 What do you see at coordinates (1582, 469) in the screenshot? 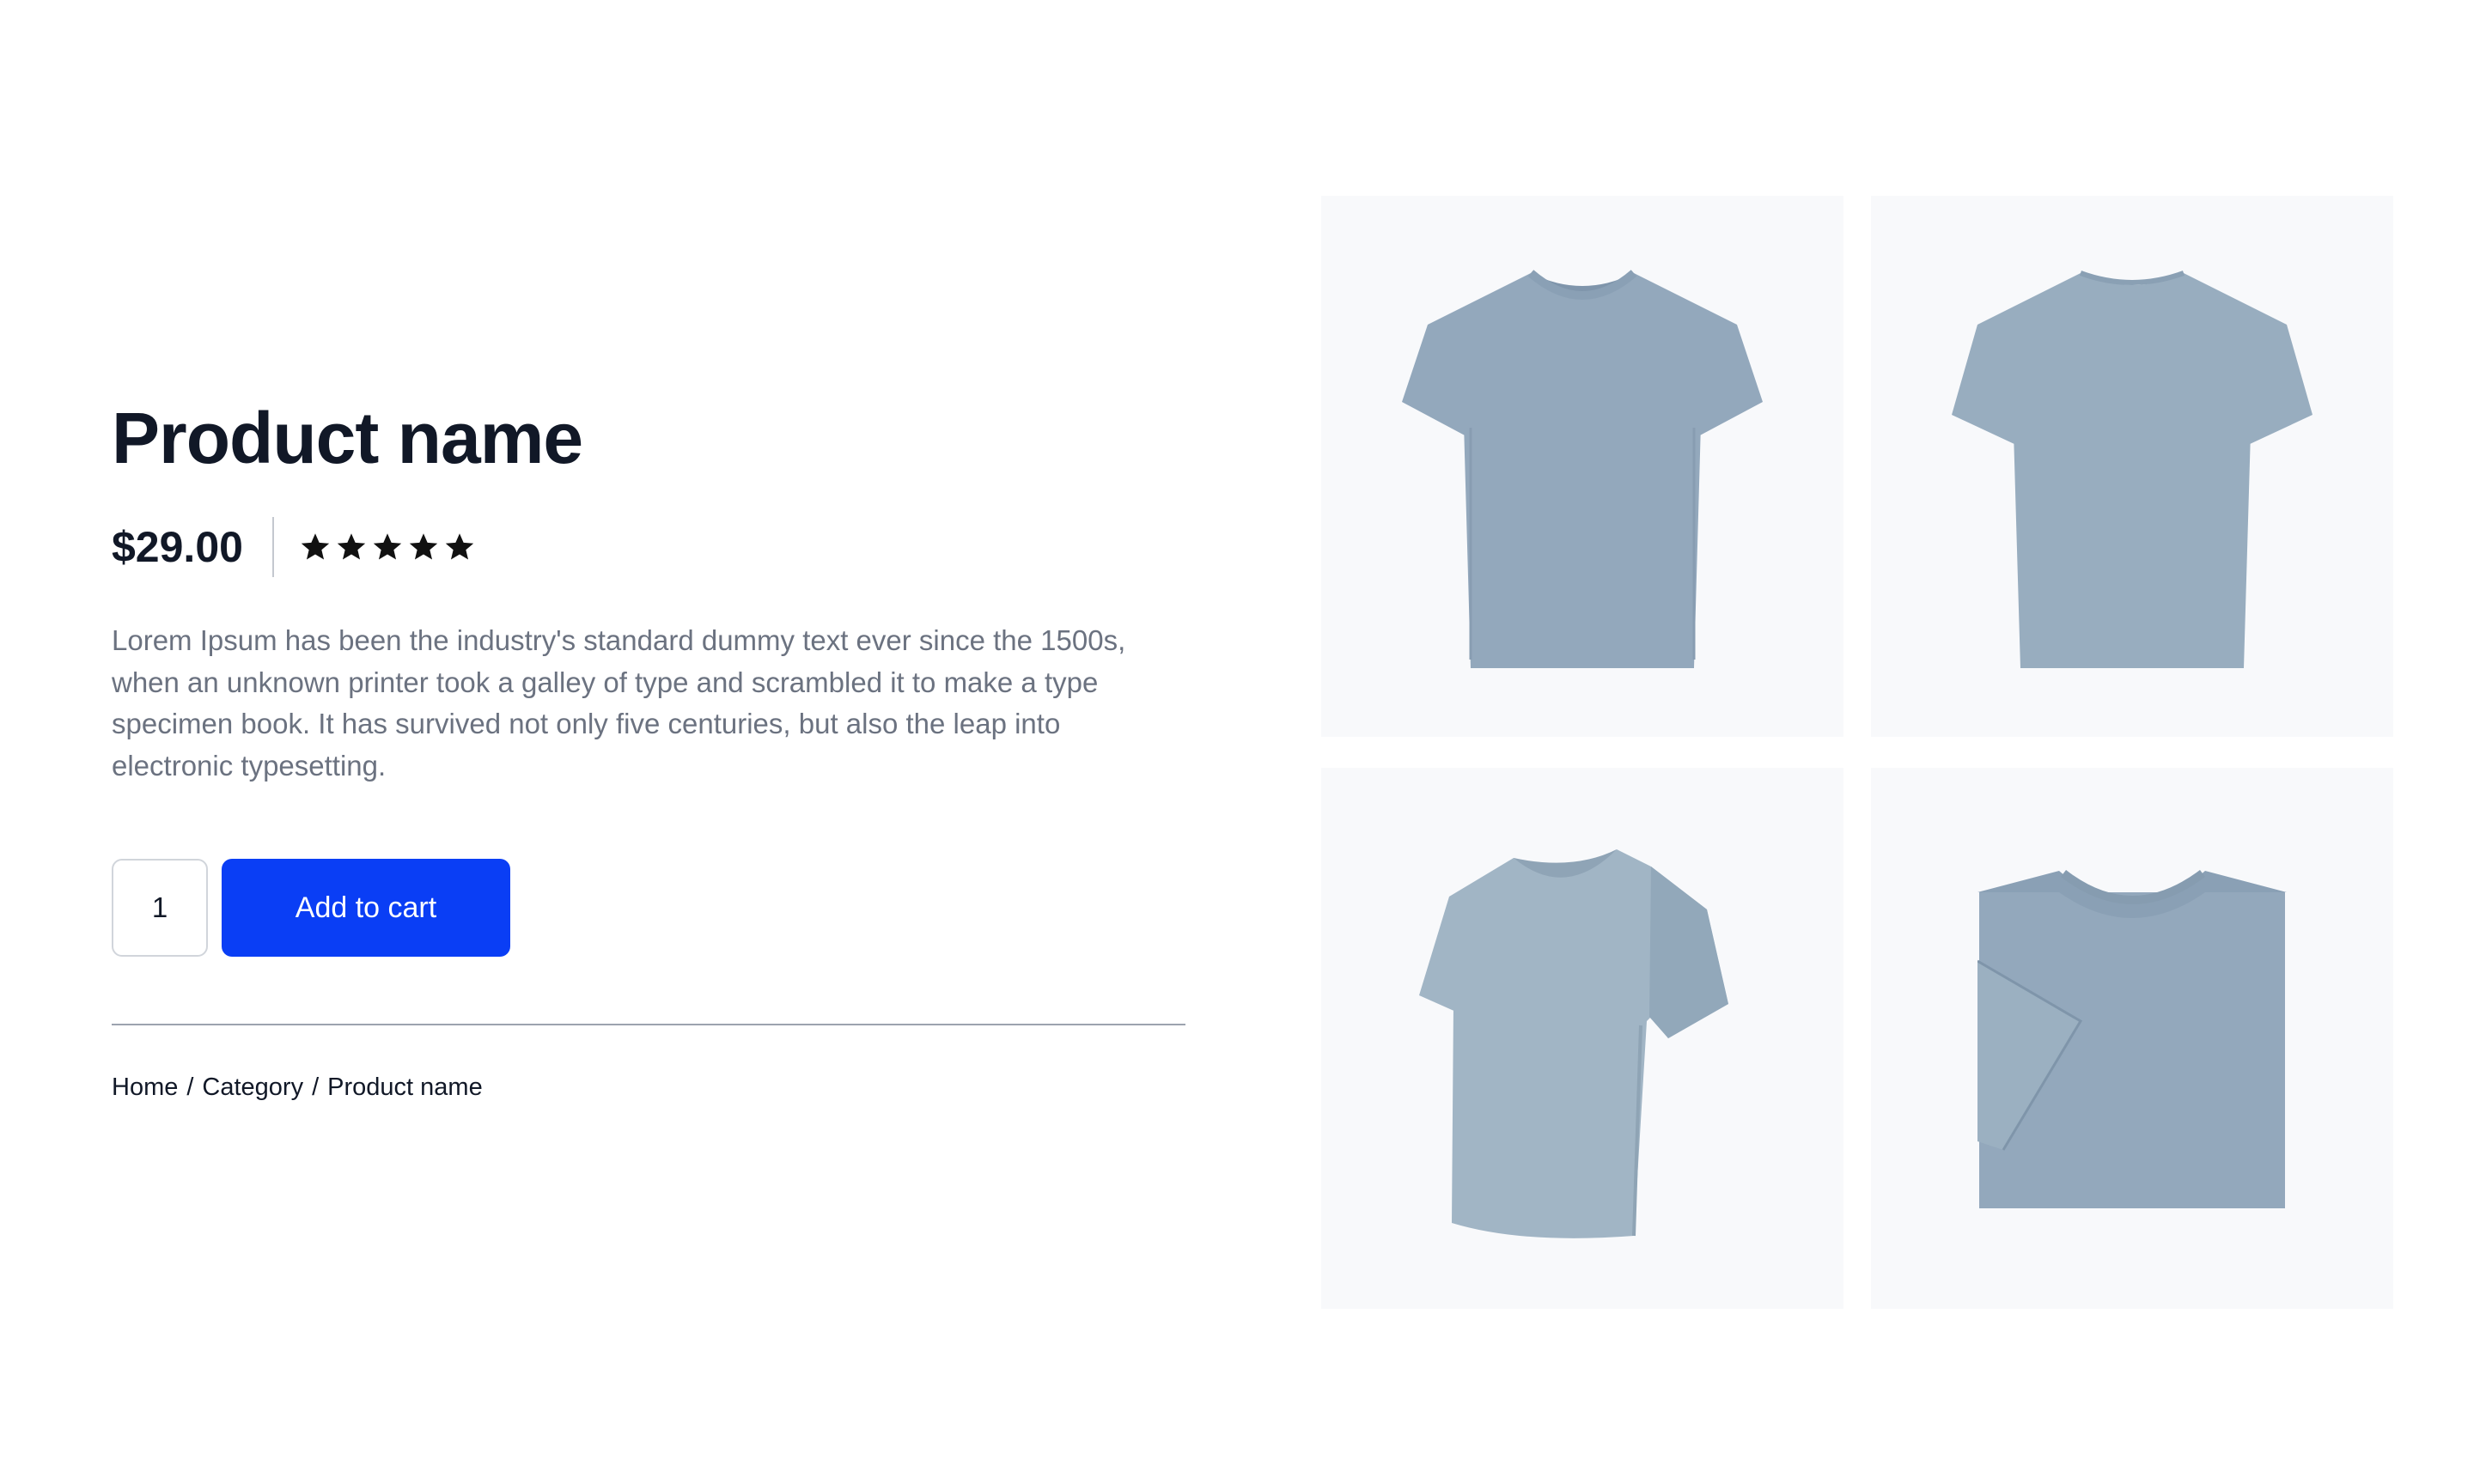
I see `tshirt-front-image` at bounding box center [1582, 469].